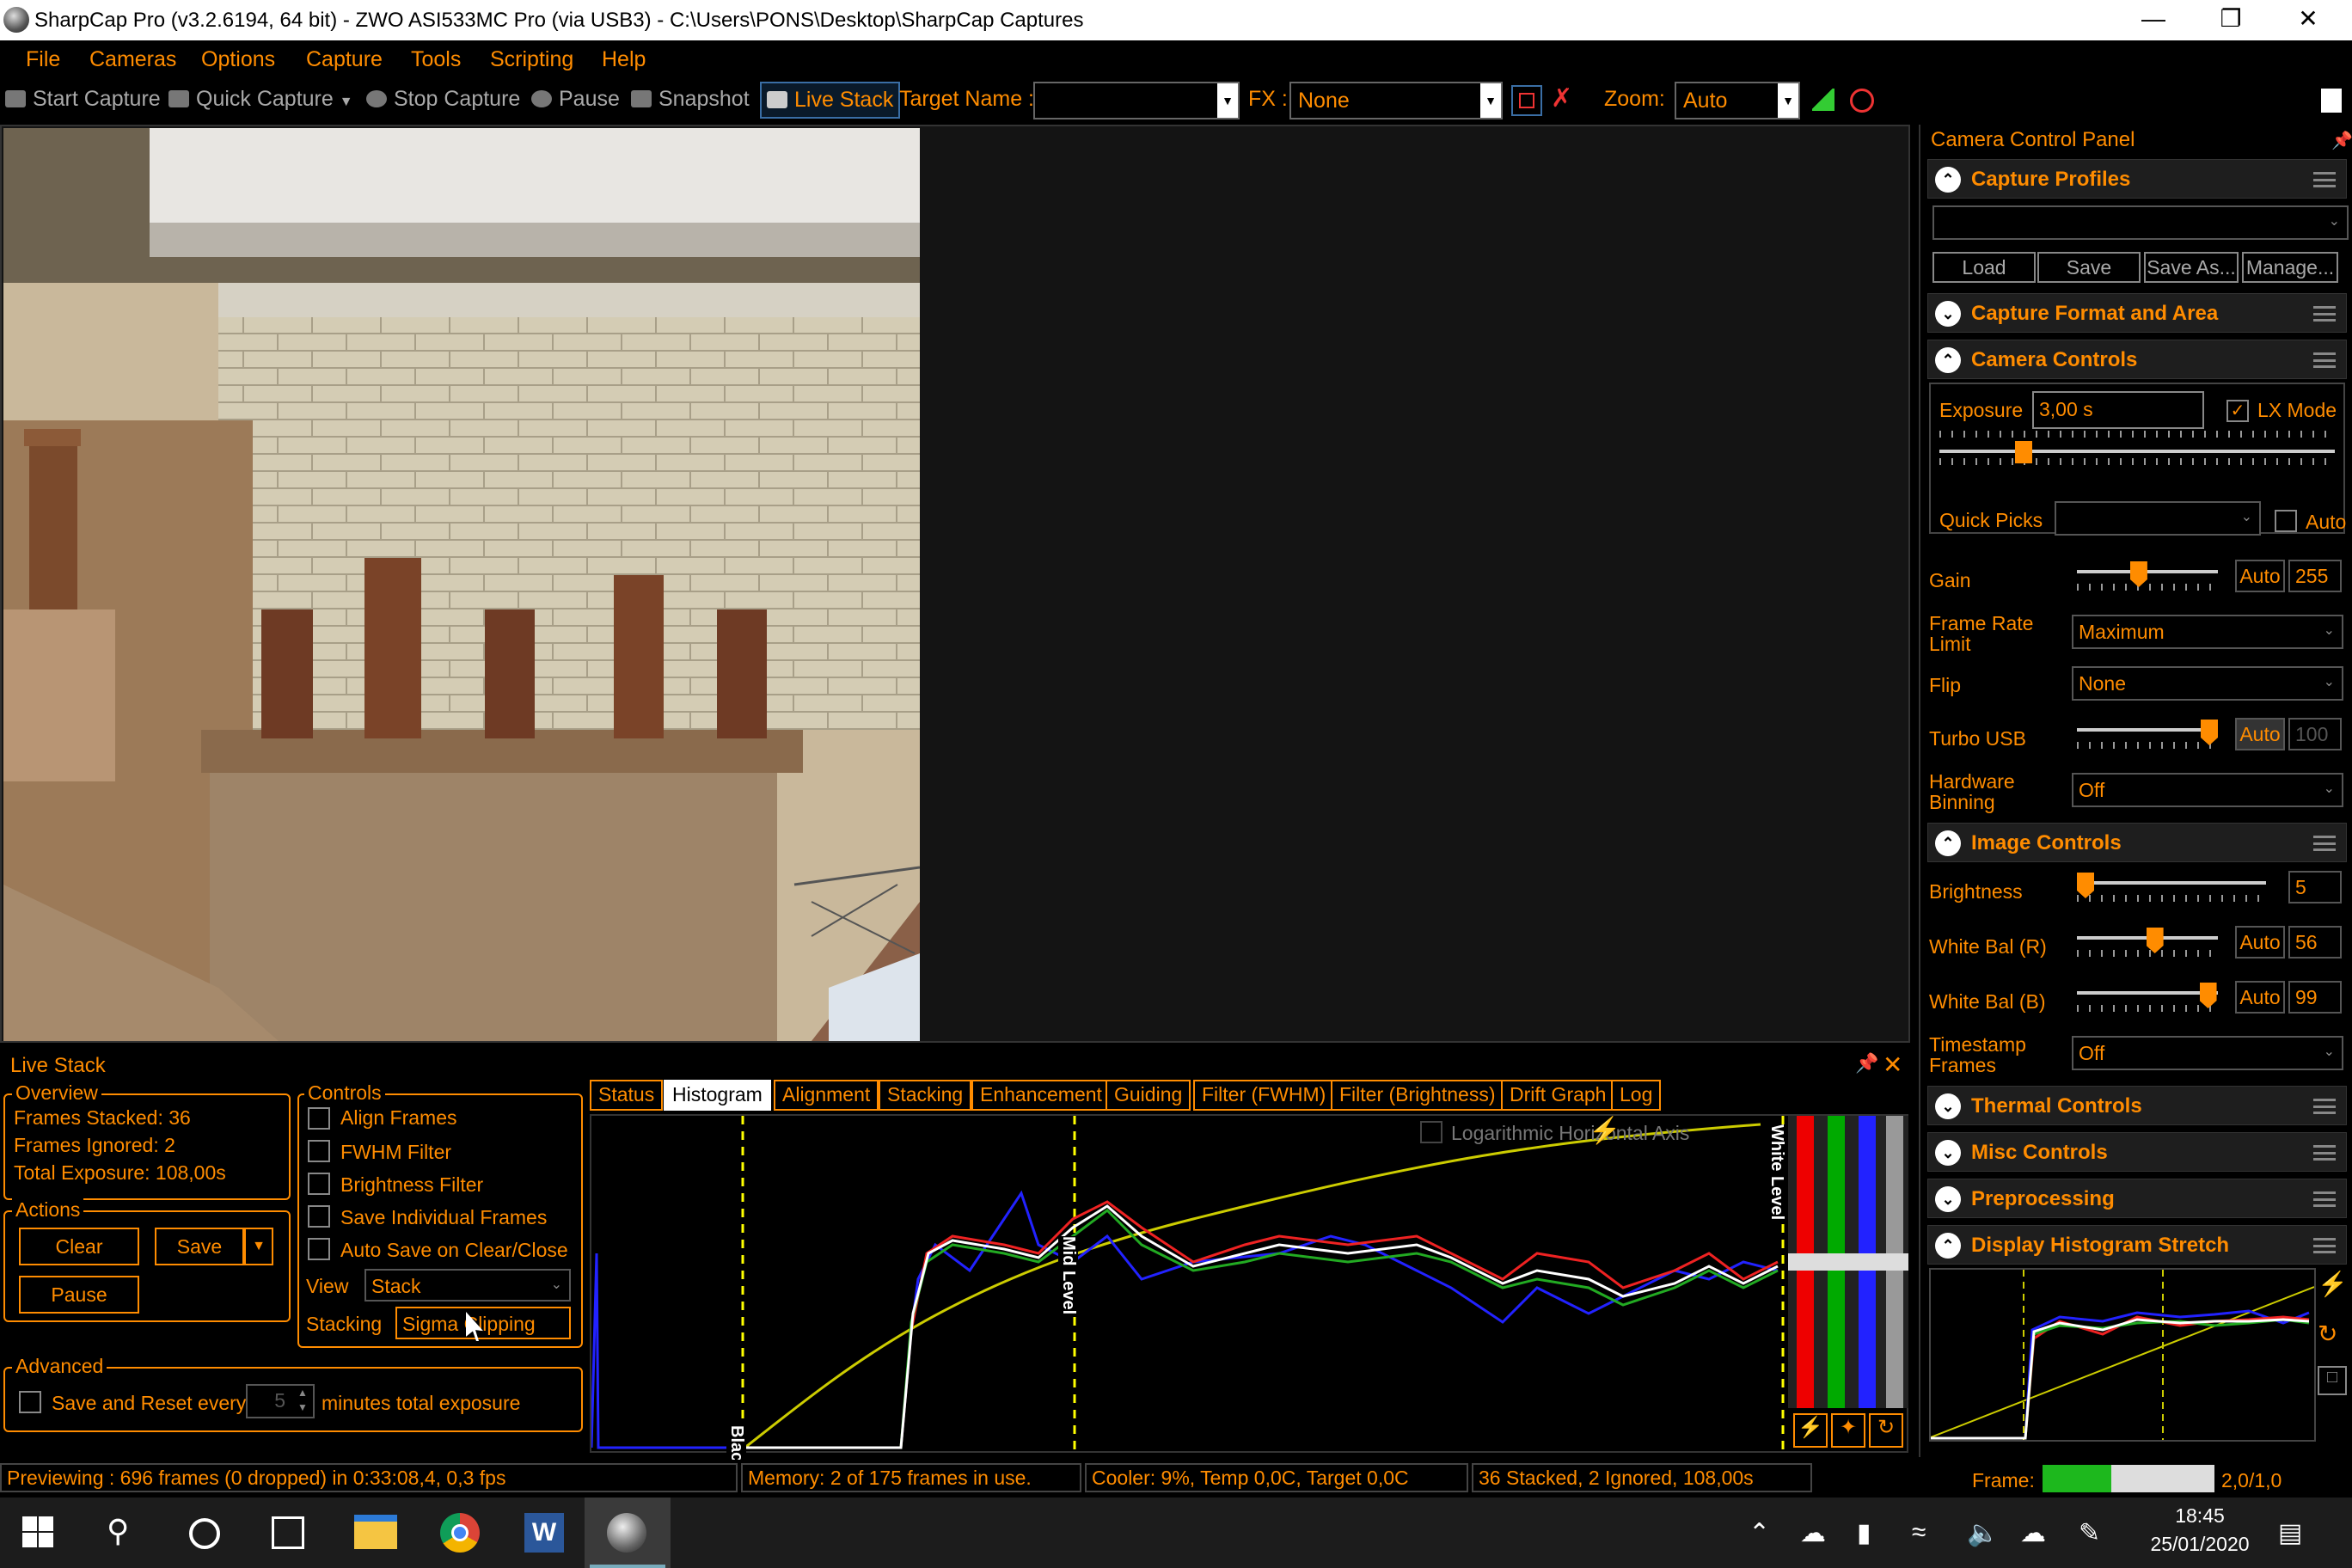 The height and width of the screenshot is (1568, 2352). What do you see at coordinates (319, 1118) in the screenshot?
I see `align-frames-checkbox` at bounding box center [319, 1118].